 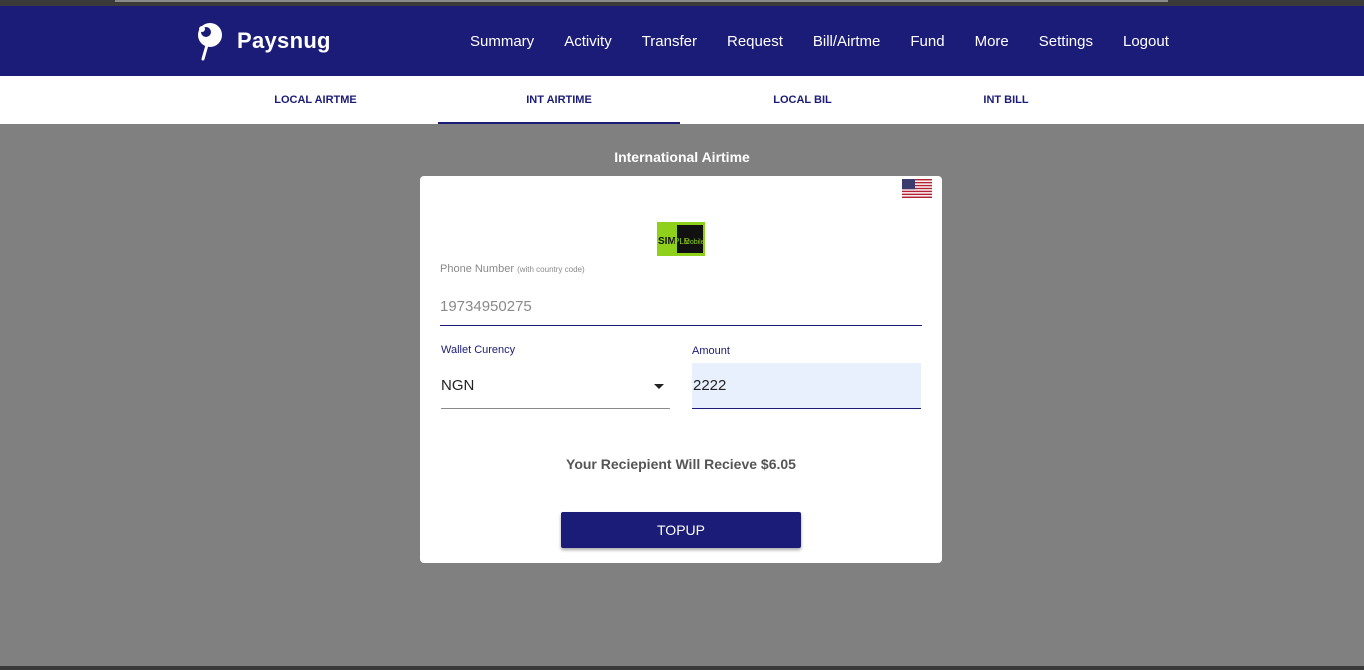 What do you see at coordinates (917, 188) in the screenshot?
I see `us-flag-icon` at bounding box center [917, 188].